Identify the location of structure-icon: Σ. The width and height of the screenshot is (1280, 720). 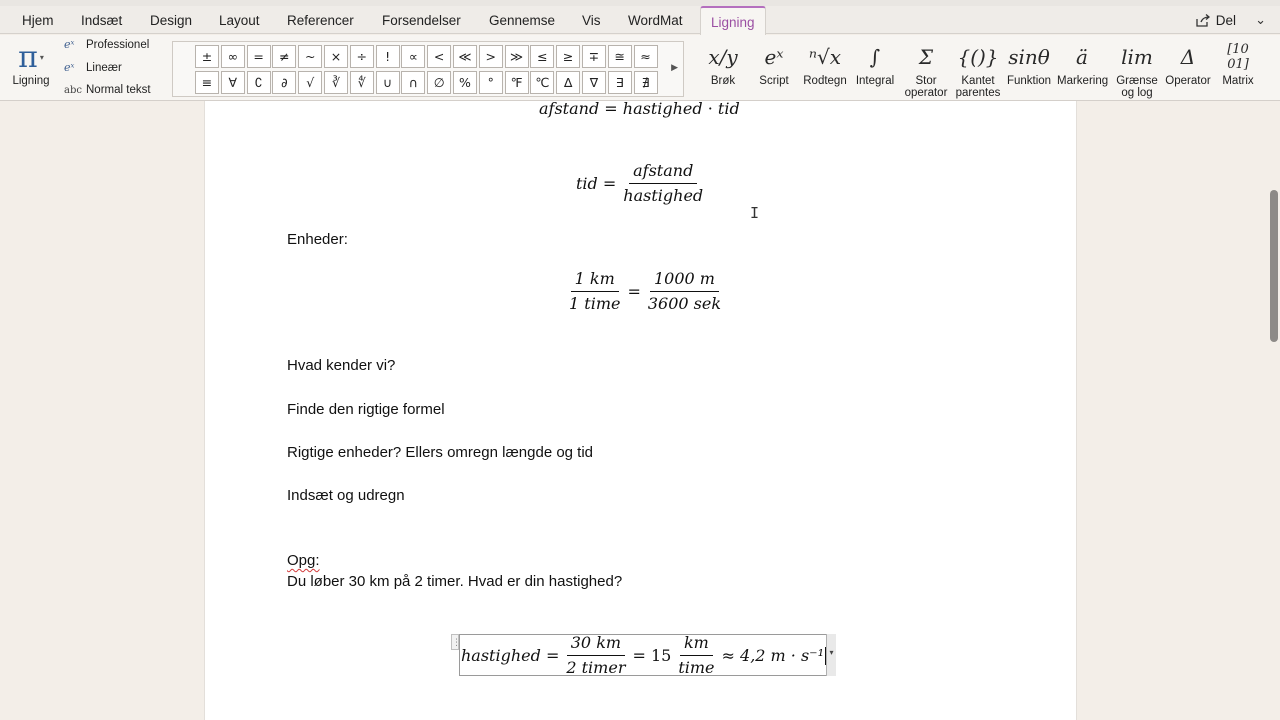
(926, 57).